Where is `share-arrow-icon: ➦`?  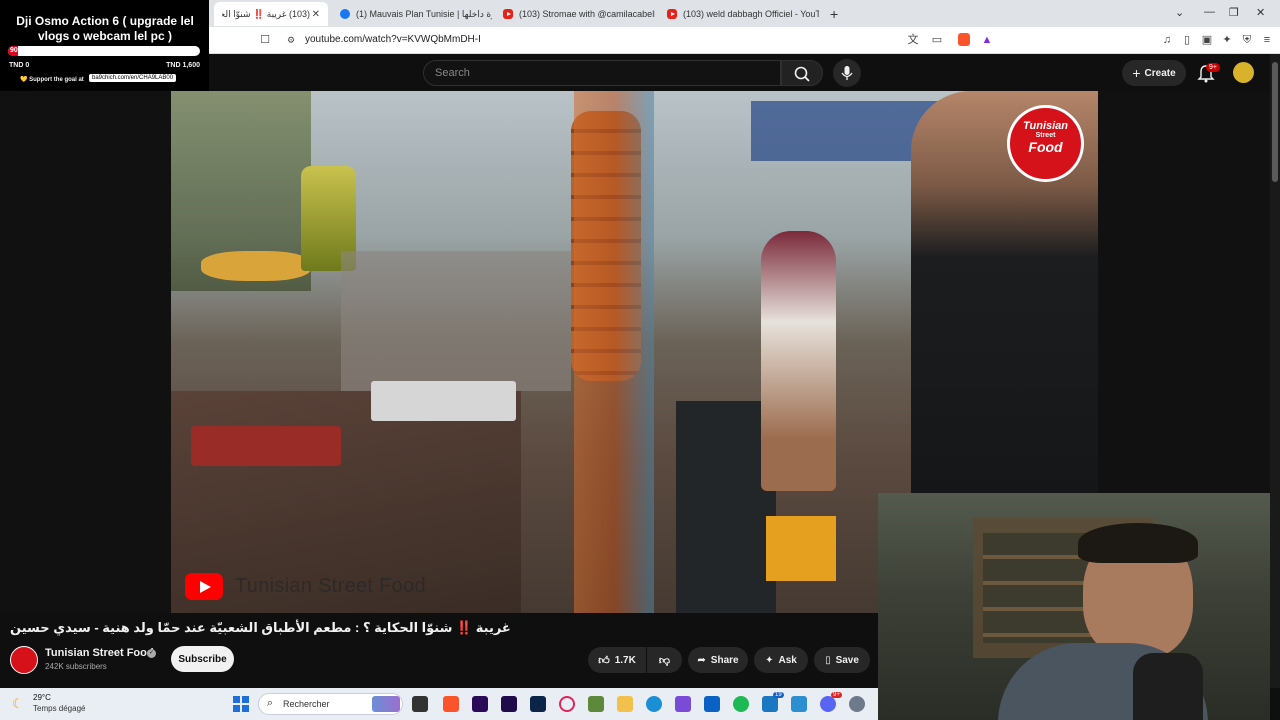 share-arrow-icon: ➦ is located at coordinates (701, 660).